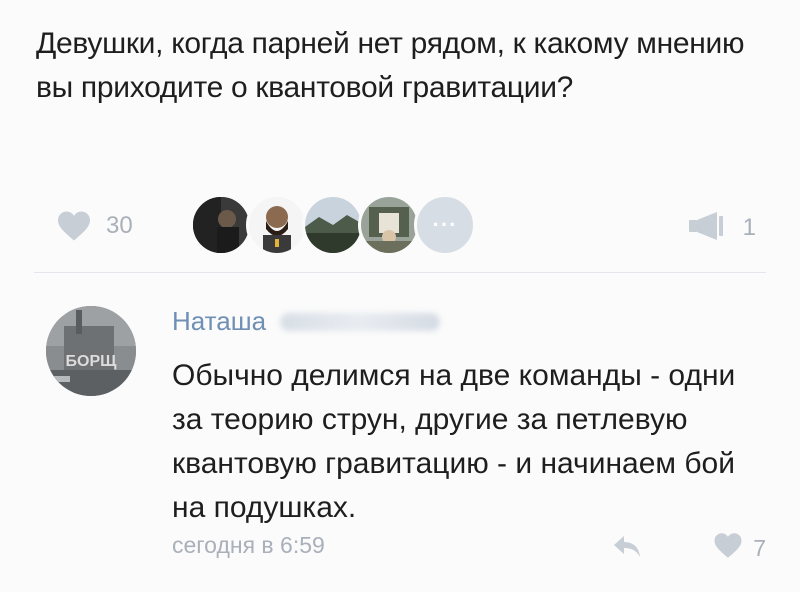  I want to click on reposts-count: 1, so click(749, 227).